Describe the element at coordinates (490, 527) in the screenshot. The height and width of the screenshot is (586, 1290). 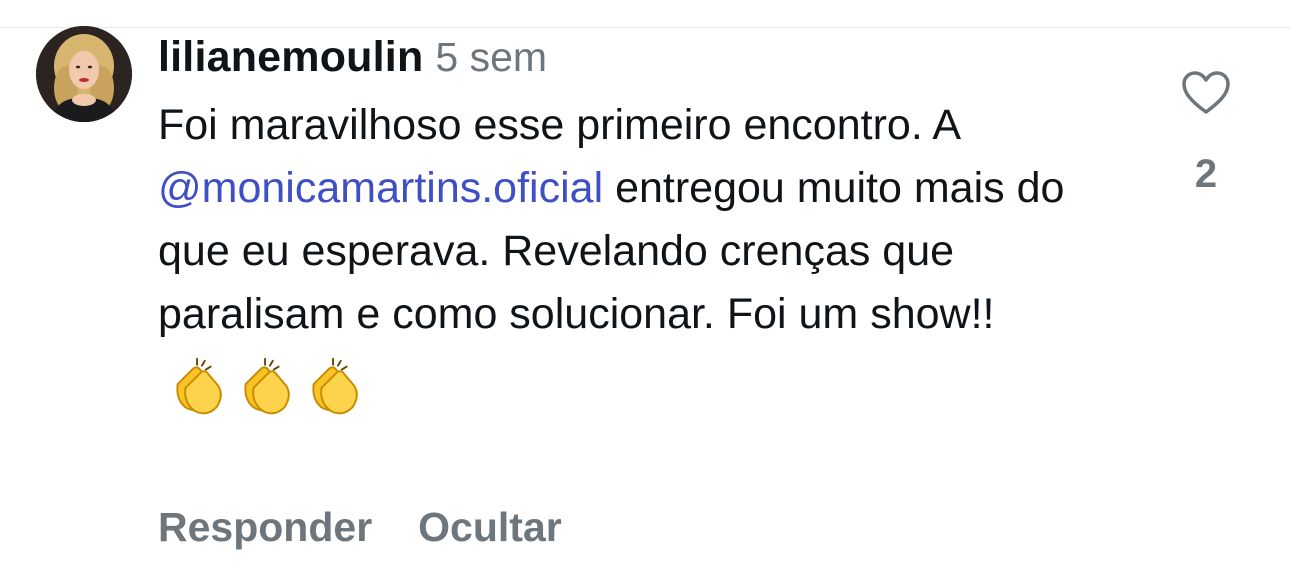
I see `hide-button: Ocultar` at that location.